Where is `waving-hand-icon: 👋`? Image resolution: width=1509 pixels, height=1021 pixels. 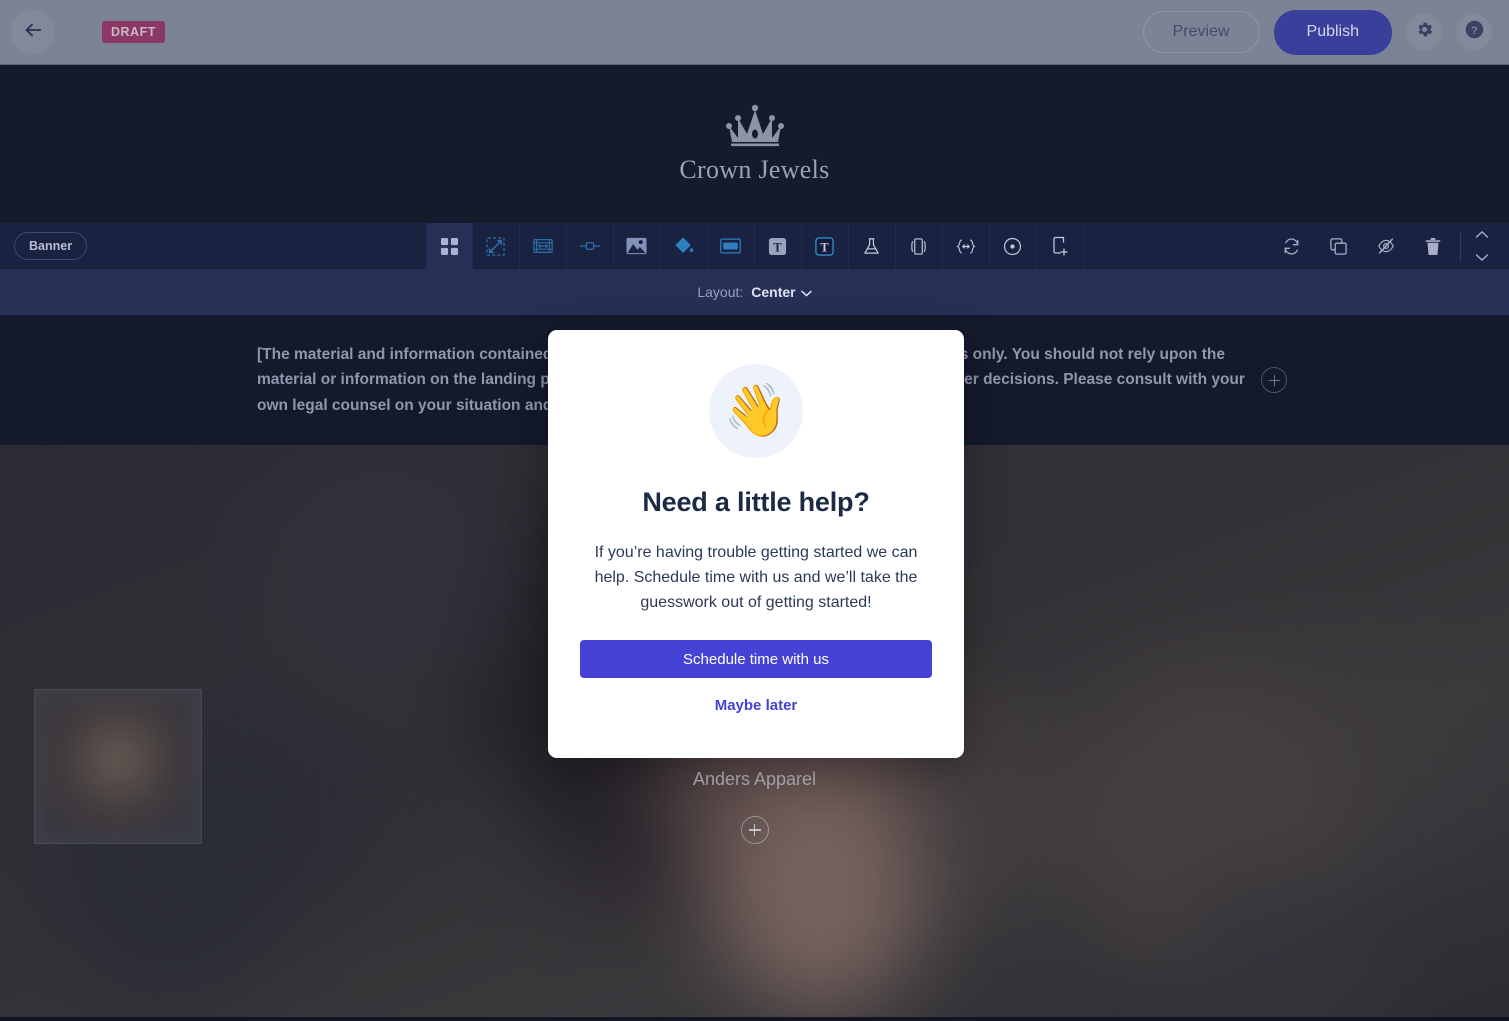
waving-hand-icon: 👋 is located at coordinates (756, 411).